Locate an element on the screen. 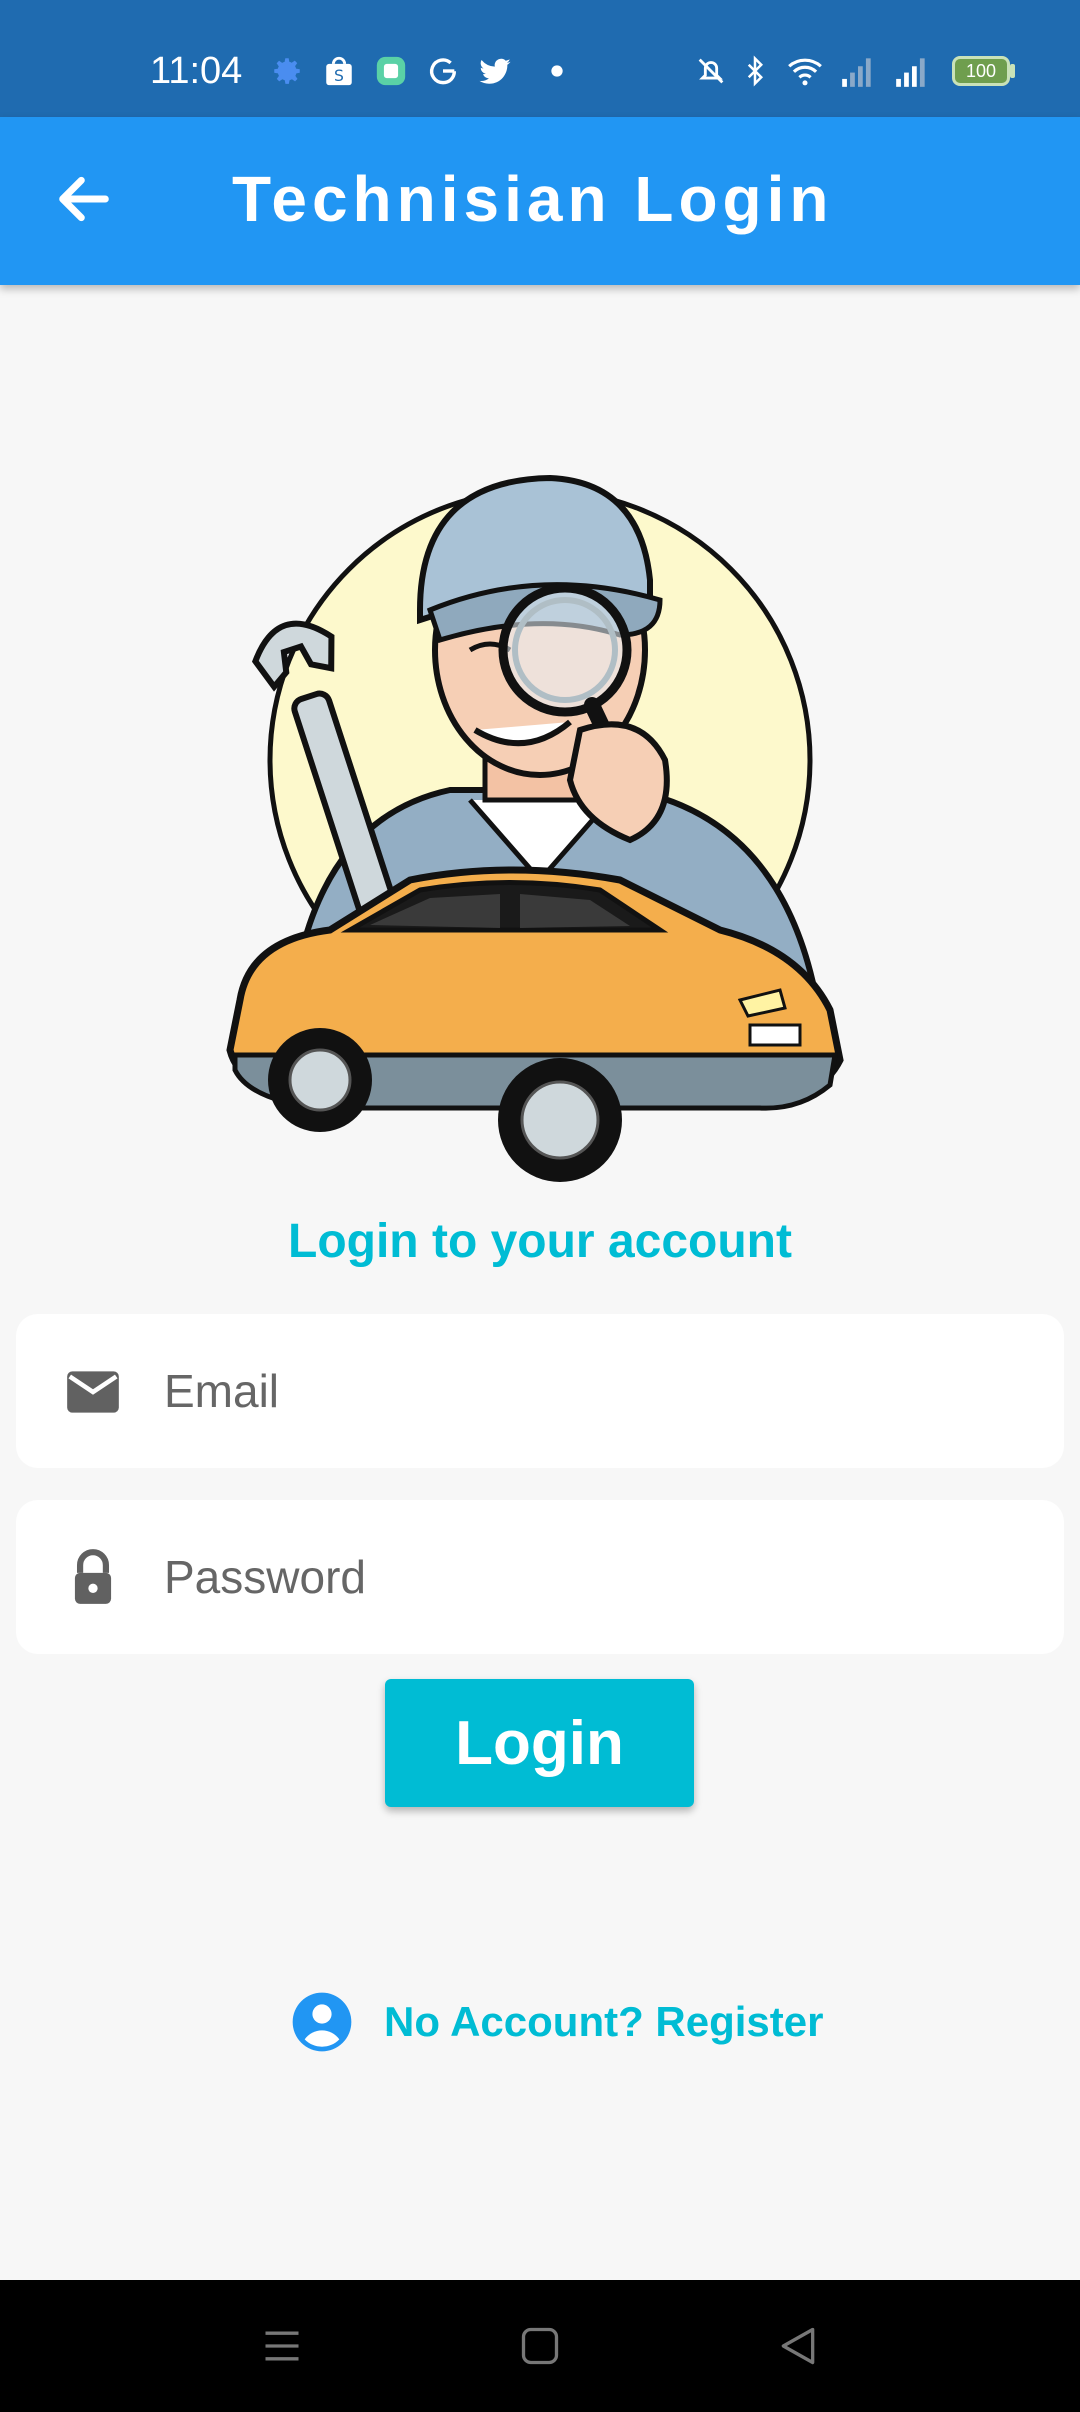  shopee-icon: S is located at coordinates (339, 71).